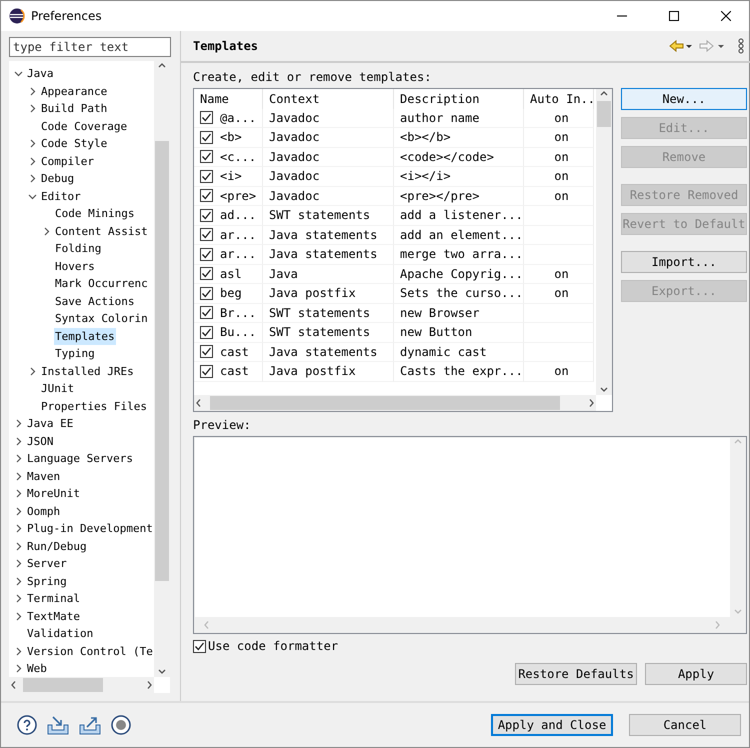 This screenshot has width=750, height=748. I want to click on name-cell: asl, so click(231, 273).